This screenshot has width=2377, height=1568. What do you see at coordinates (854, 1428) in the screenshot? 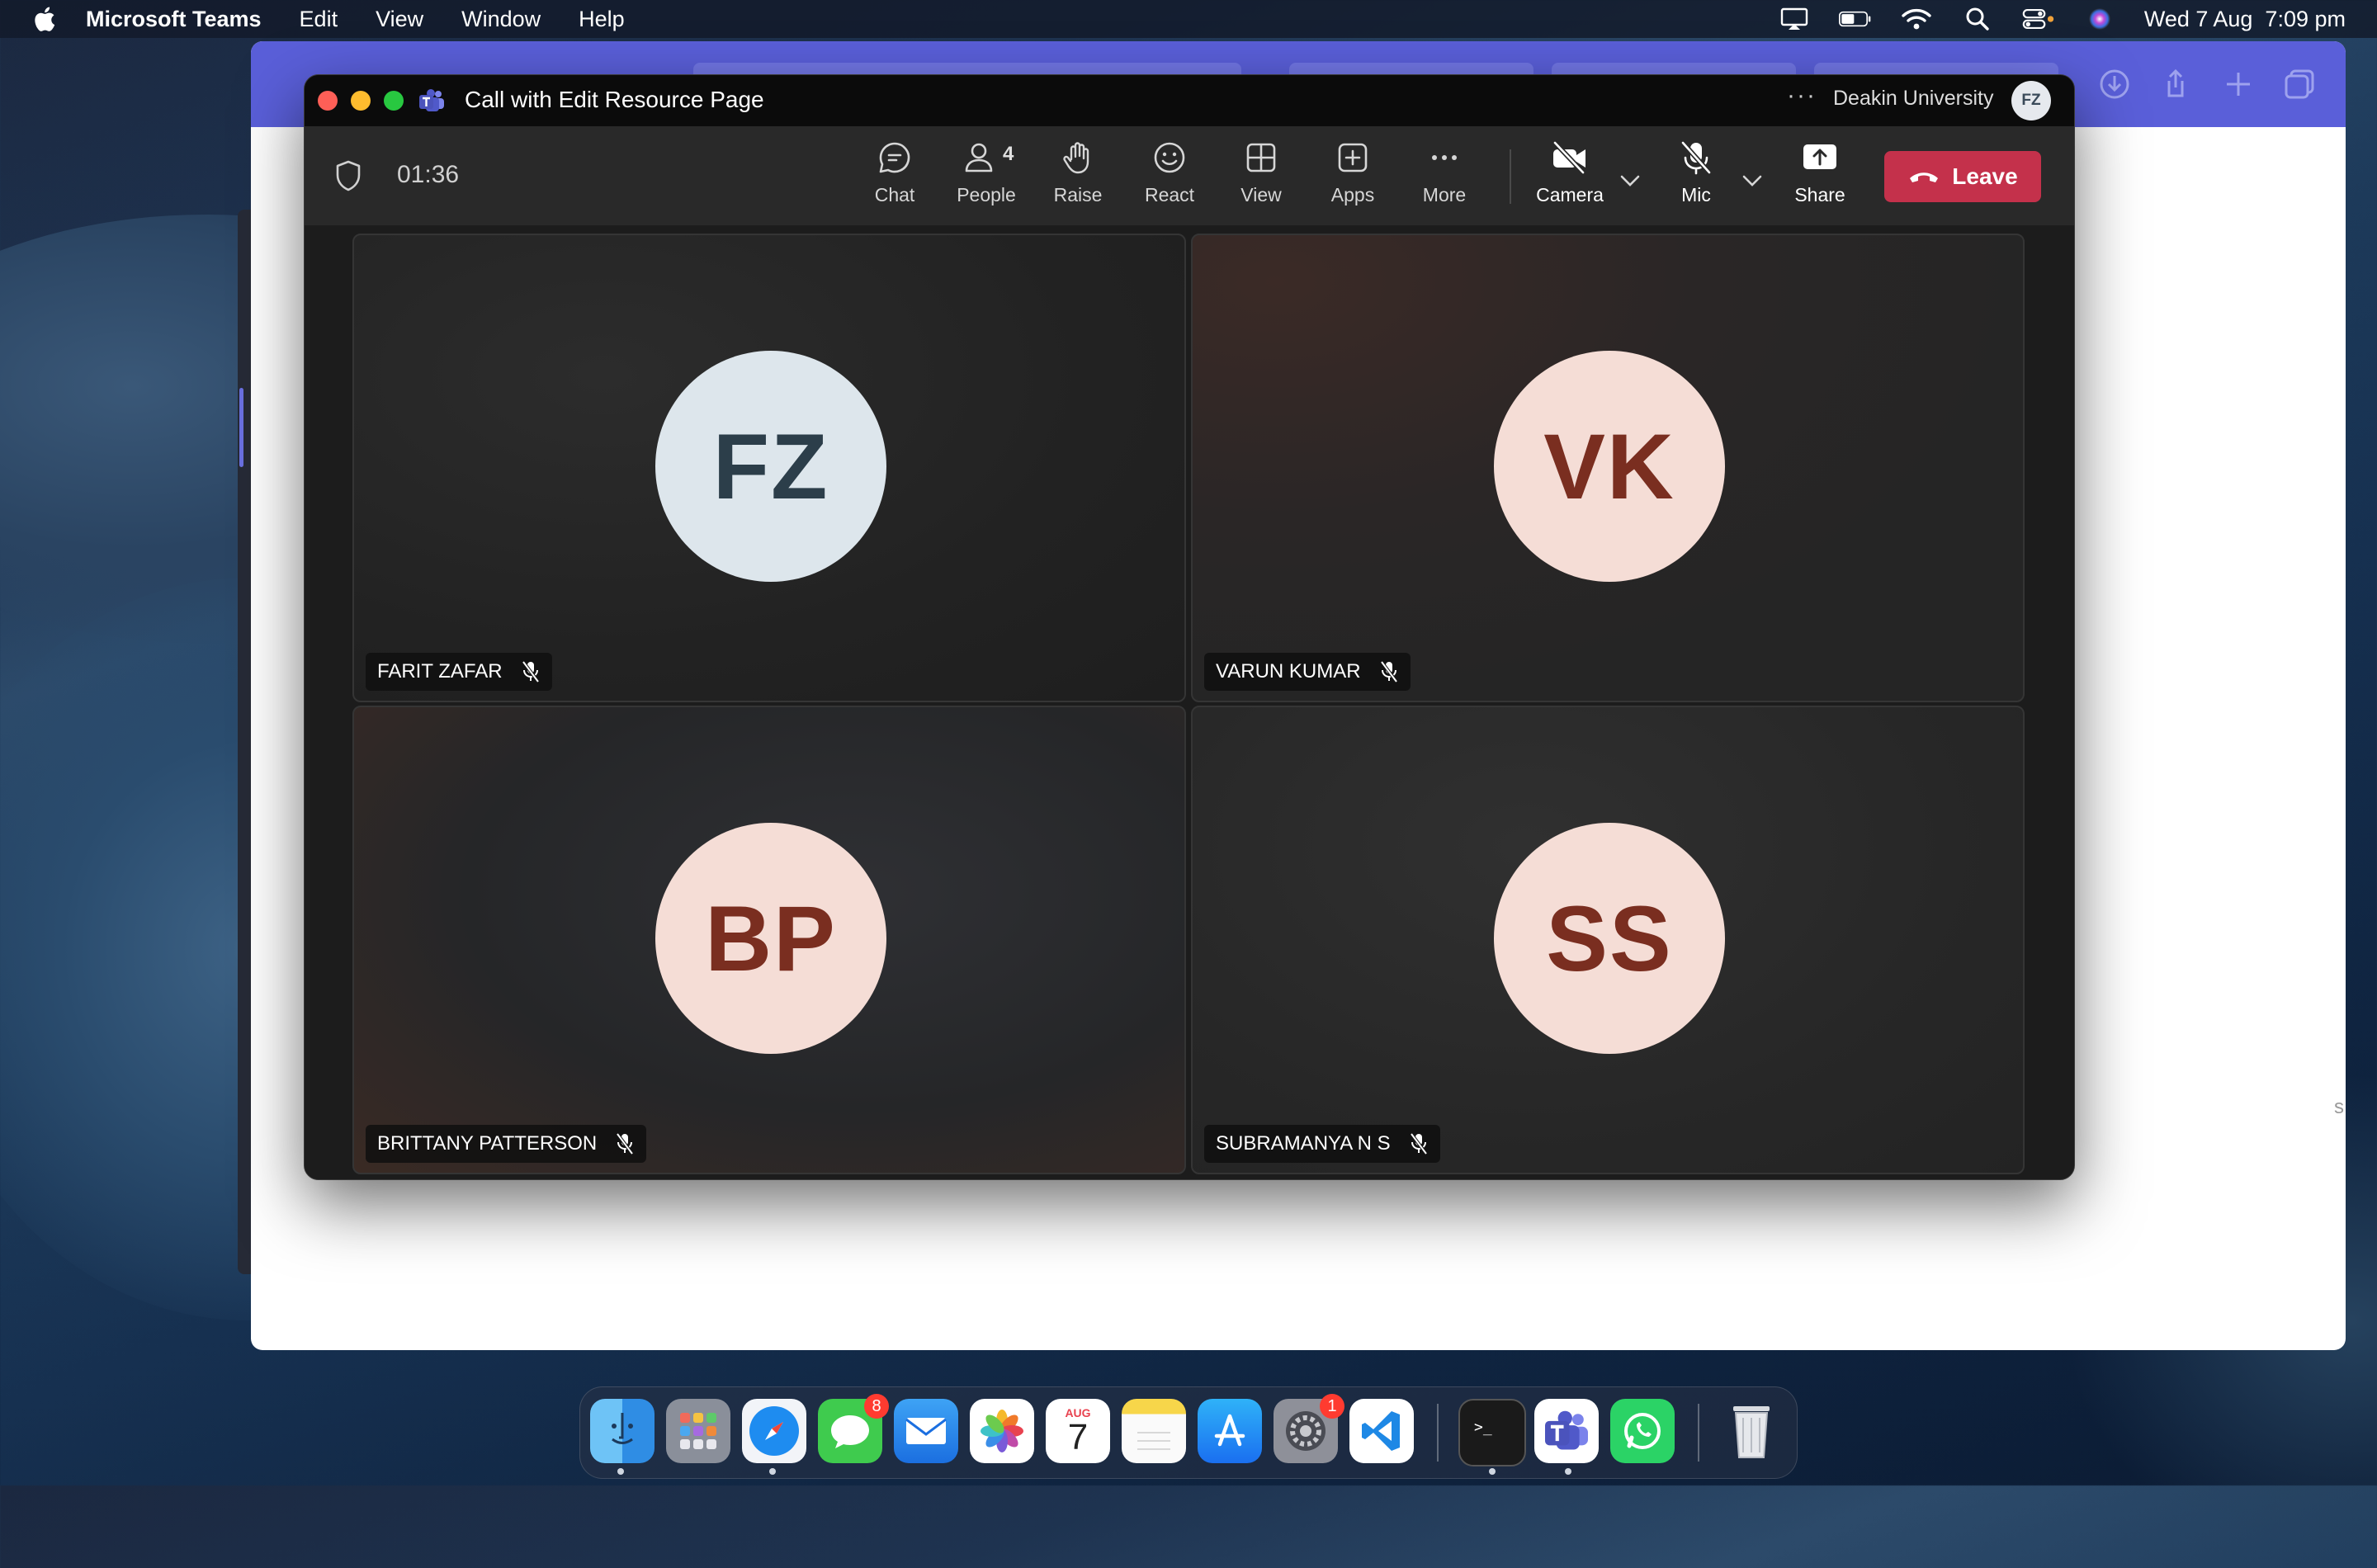
I see `messages-icon: 8` at bounding box center [854, 1428].